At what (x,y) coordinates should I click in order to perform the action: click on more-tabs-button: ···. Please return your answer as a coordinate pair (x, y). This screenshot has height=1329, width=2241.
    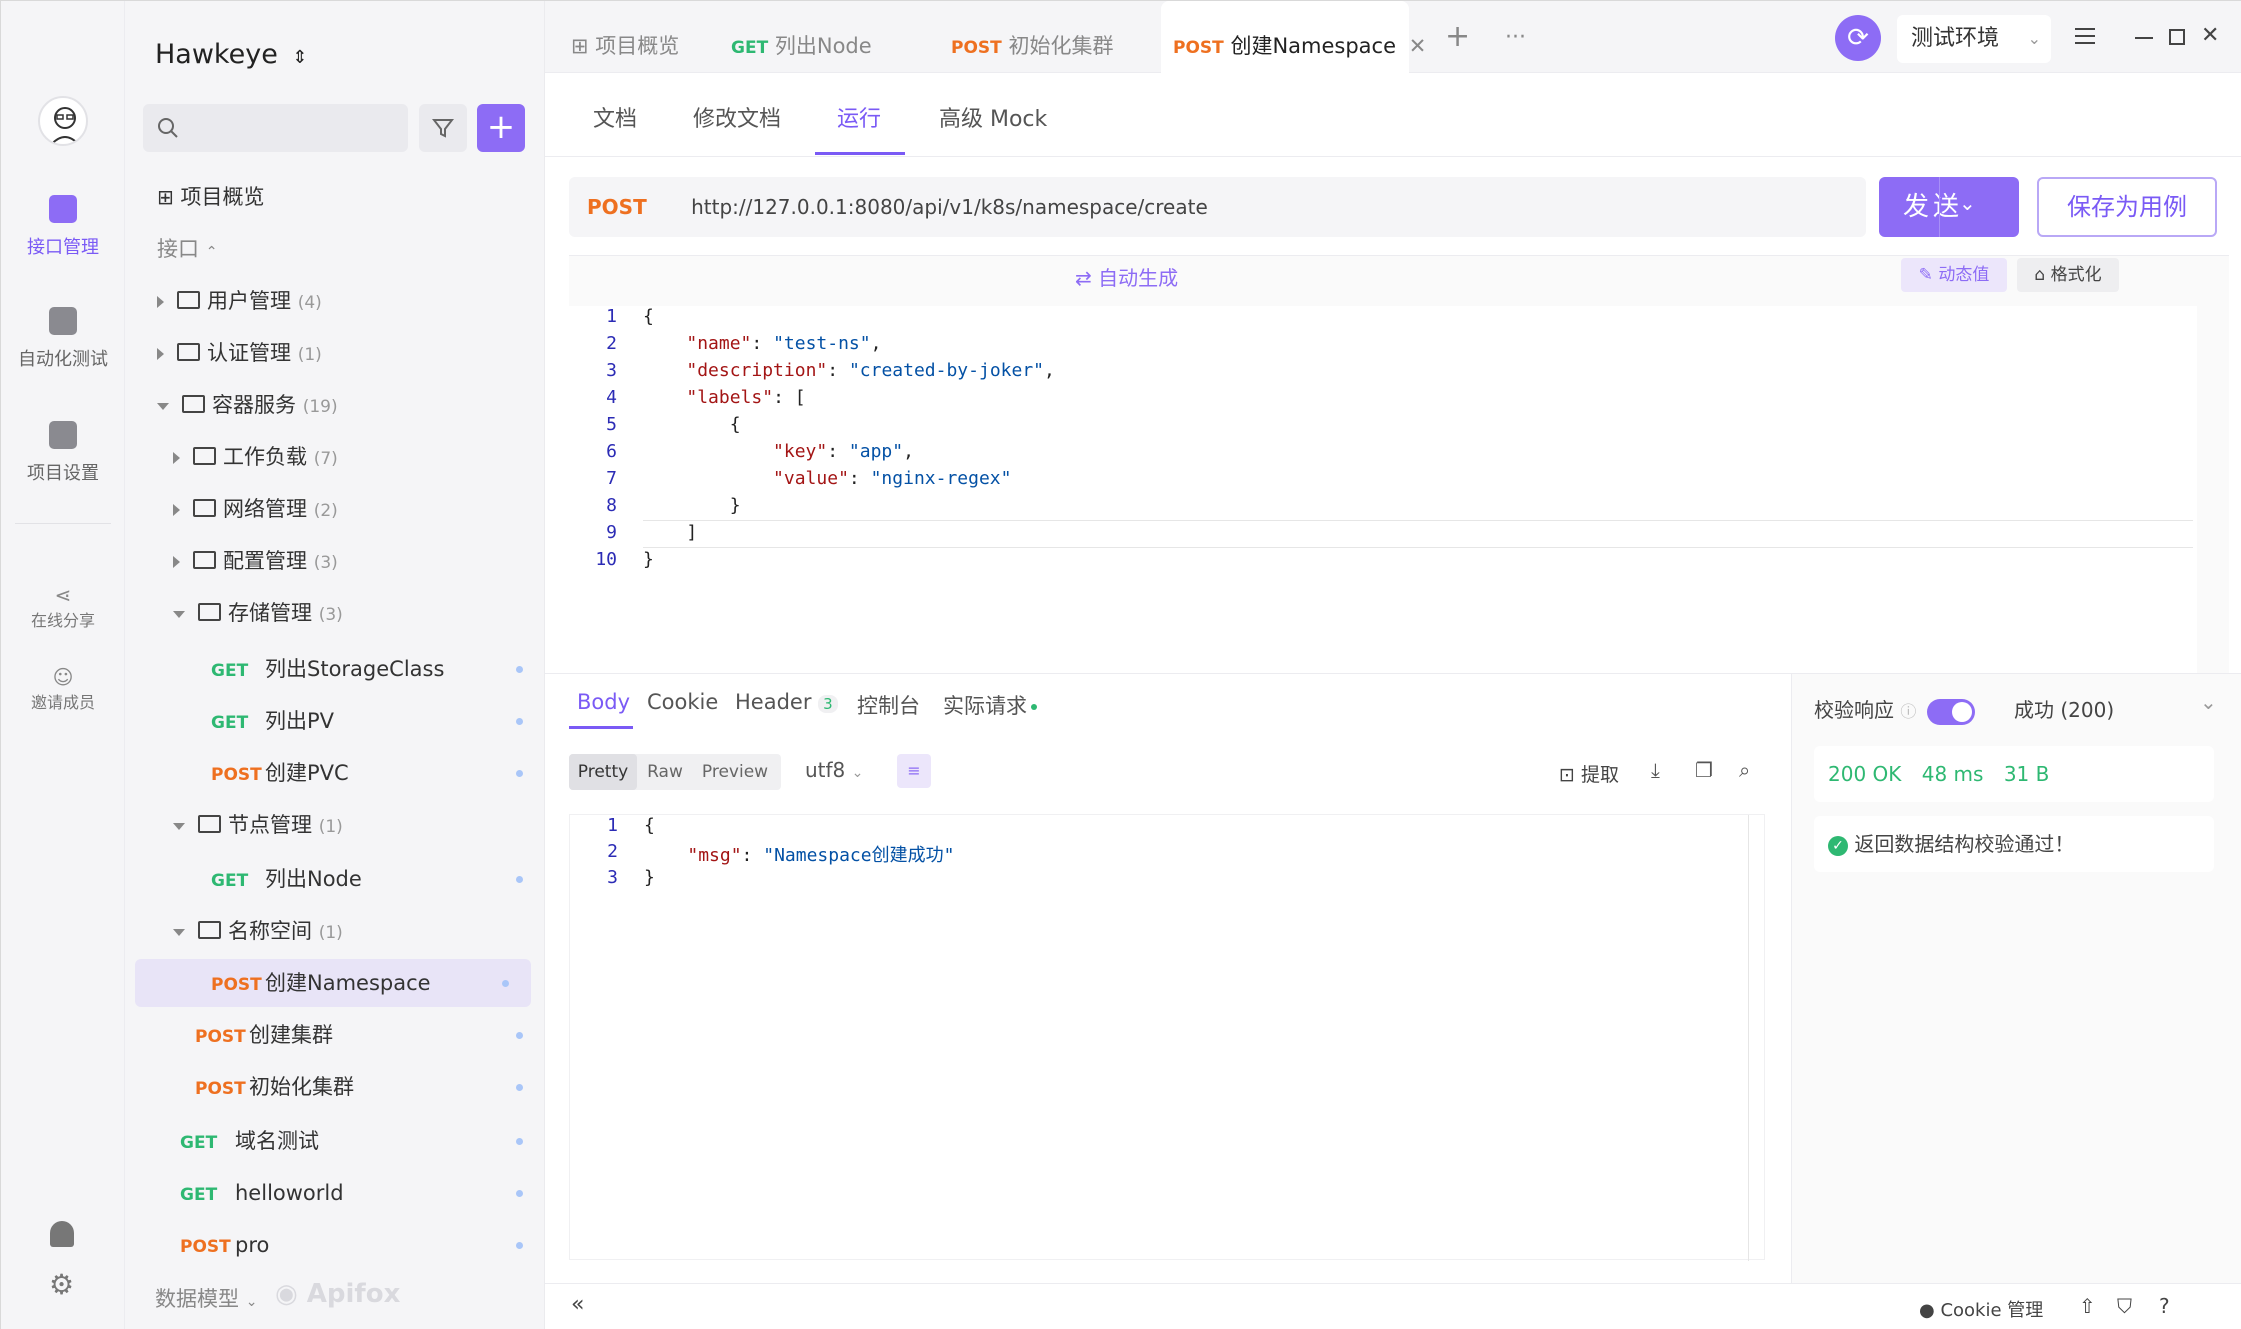
    Looking at the image, I should click on (1515, 37).